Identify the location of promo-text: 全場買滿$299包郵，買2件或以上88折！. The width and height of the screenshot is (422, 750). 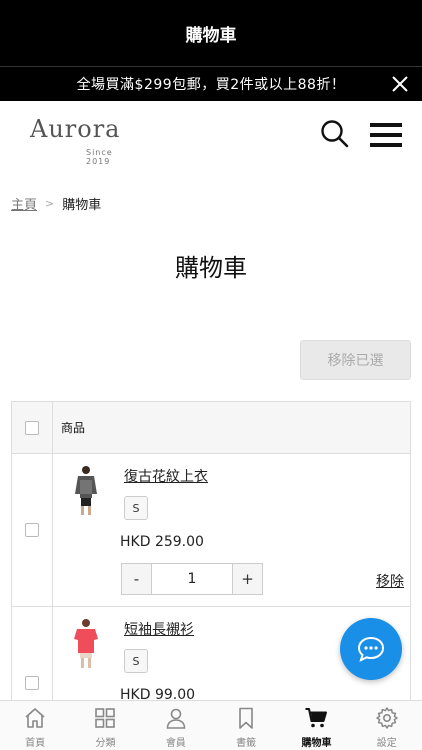
(211, 85).